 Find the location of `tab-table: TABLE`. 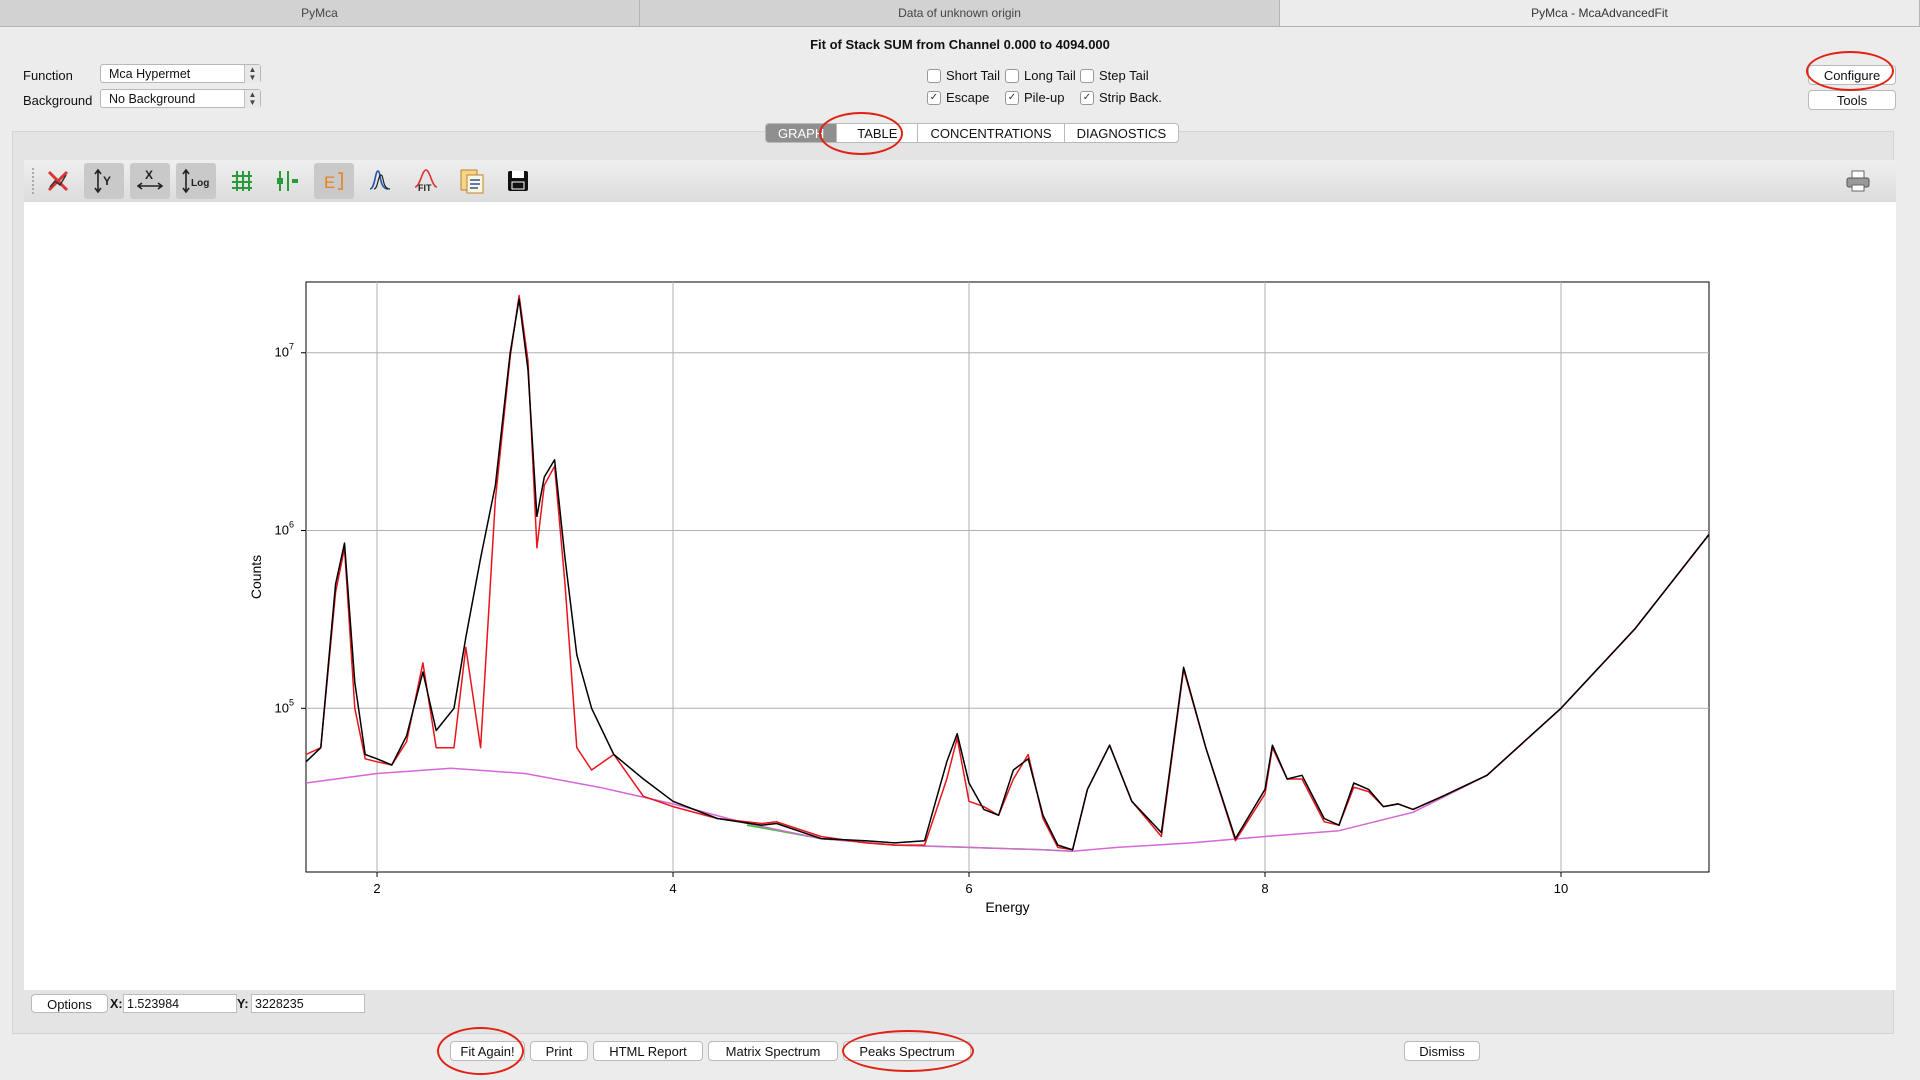

tab-table: TABLE is located at coordinates (877, 133).